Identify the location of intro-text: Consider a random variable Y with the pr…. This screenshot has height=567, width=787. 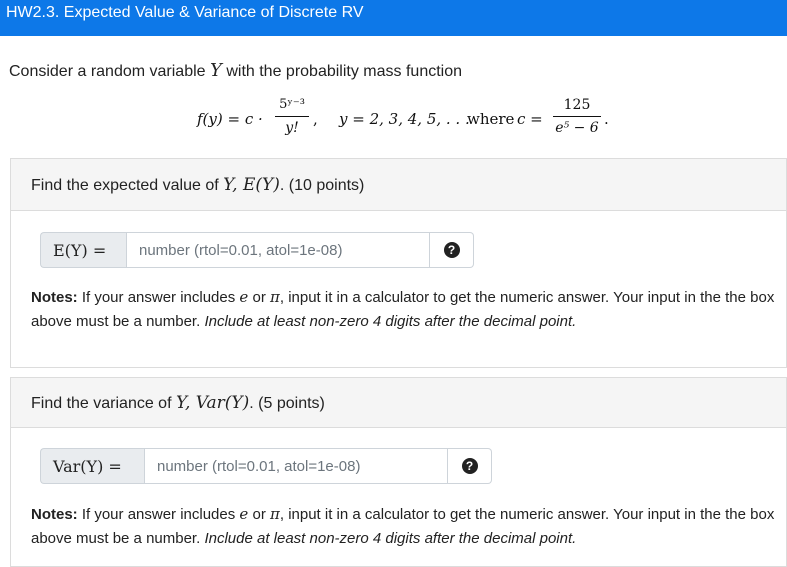
(236, 70).